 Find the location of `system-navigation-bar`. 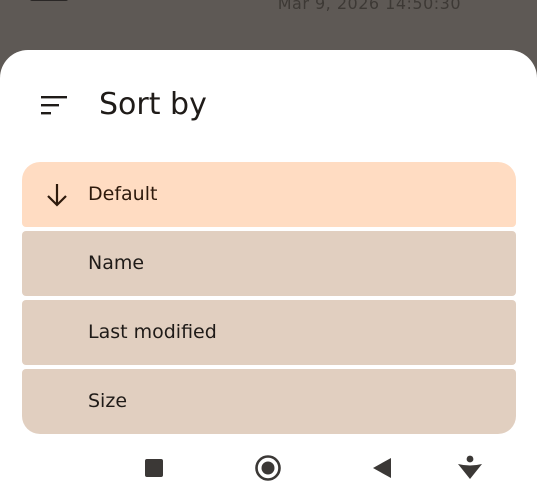

system-navigation-bar is located at coordinates (268, 470).